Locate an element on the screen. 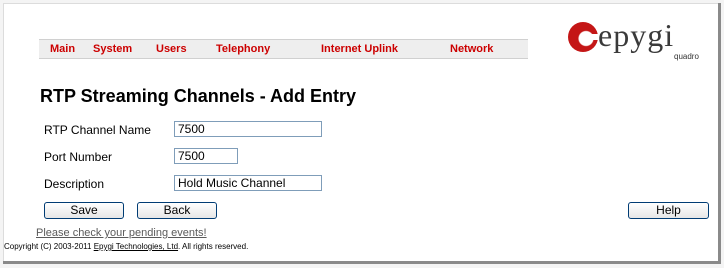 This screenshot has width=724, height=268. company-link: Epygi Technologies, Ltd is located at coordinates (136, 246).